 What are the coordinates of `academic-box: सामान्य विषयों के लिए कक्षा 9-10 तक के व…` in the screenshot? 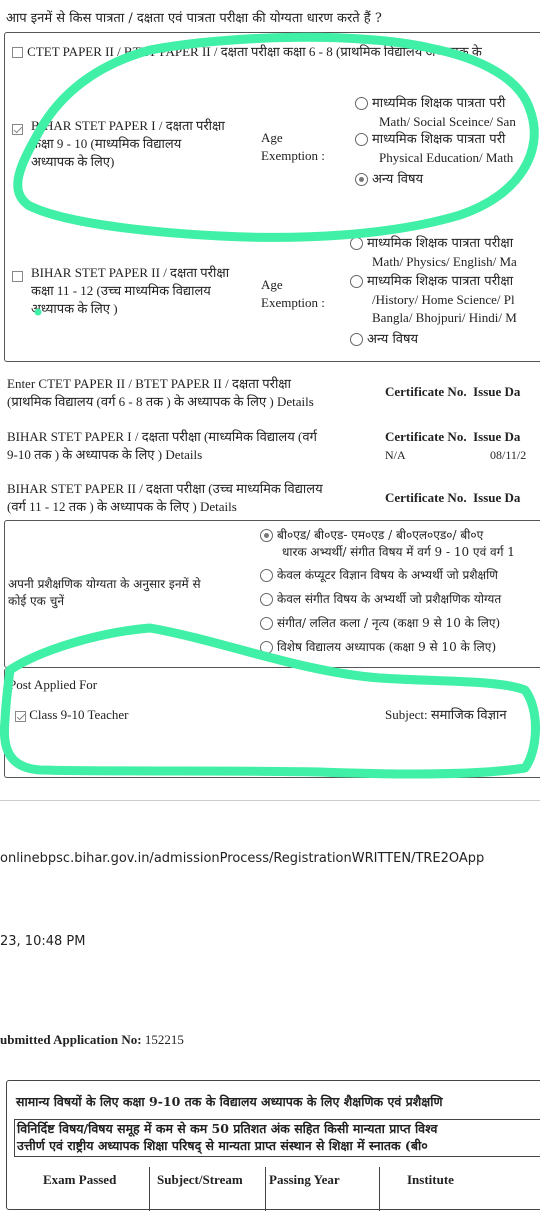 It's located at (273, 1145).